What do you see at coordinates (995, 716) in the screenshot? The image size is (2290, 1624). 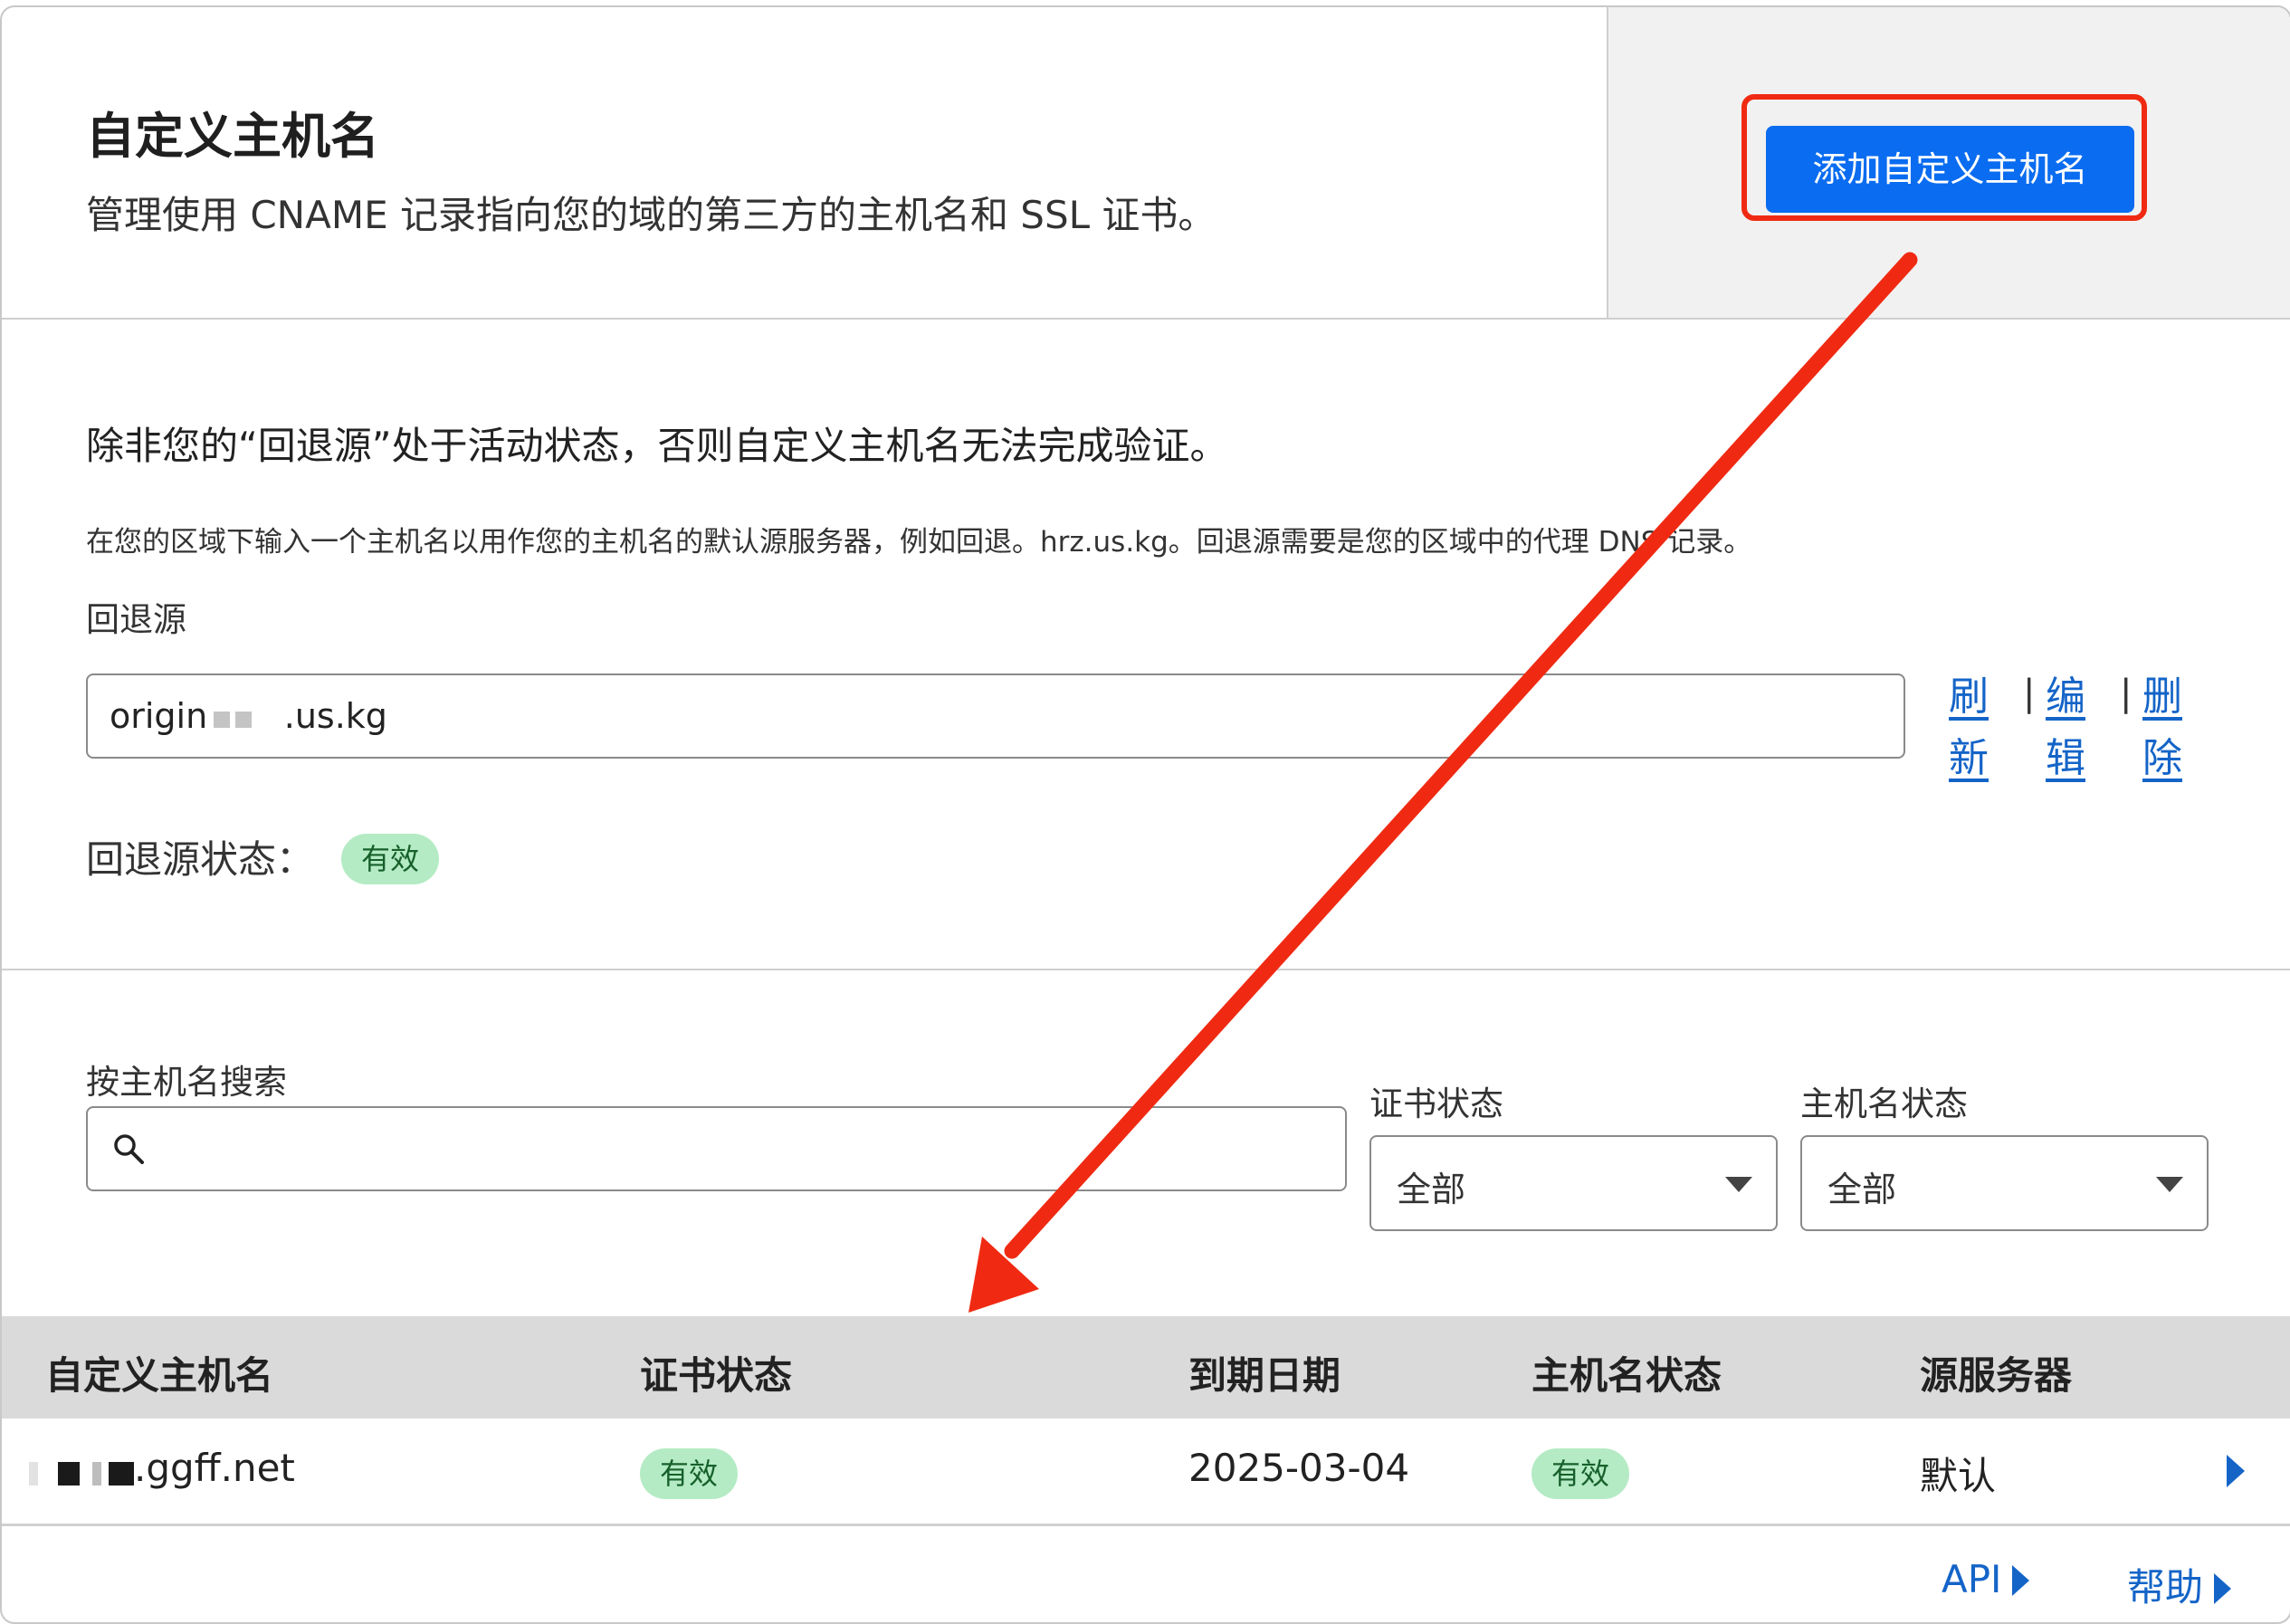 I see `fallback-origin-input` at bounding box center [995, 716].